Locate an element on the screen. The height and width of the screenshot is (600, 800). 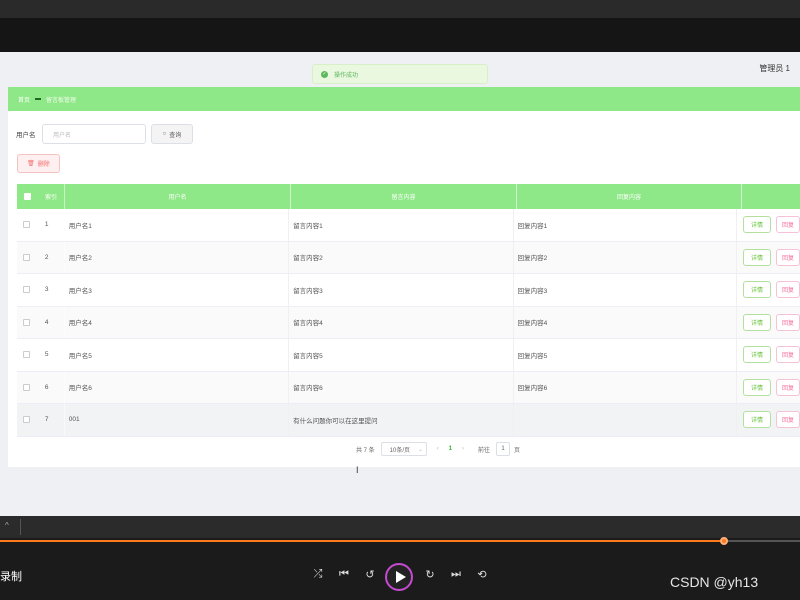
cell-index: 1 is located at coordinates (51, 225).